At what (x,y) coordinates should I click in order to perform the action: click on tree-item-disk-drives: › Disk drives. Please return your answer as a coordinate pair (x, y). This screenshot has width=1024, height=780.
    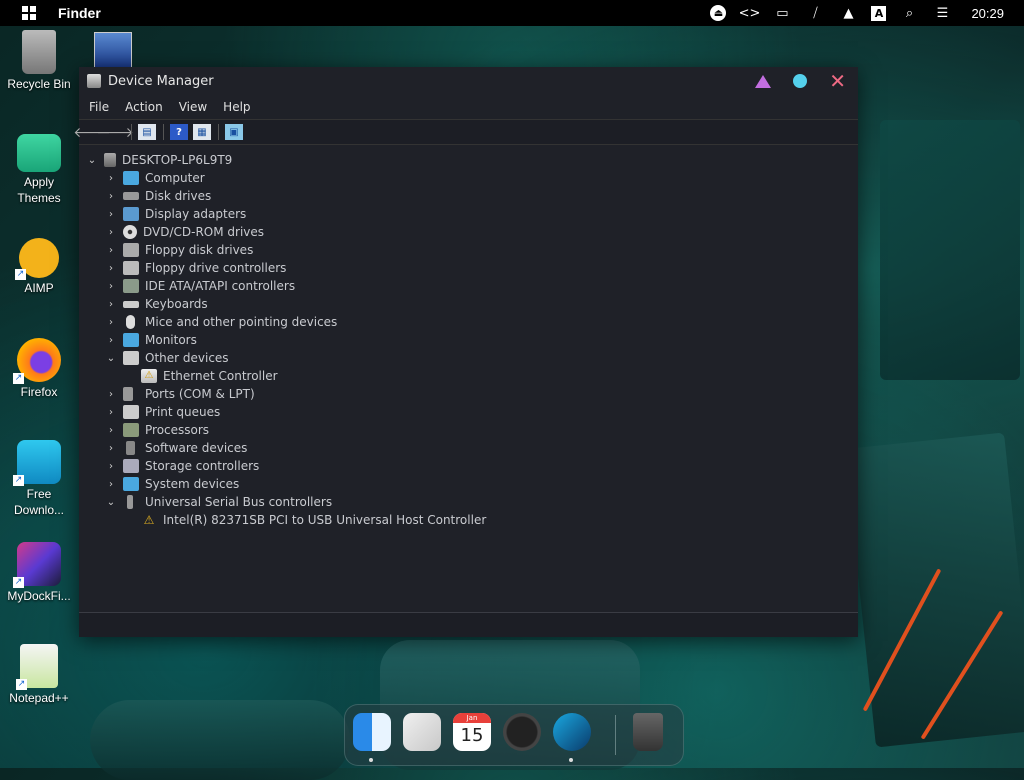
    Looking at the image, I should click on (158, 196).